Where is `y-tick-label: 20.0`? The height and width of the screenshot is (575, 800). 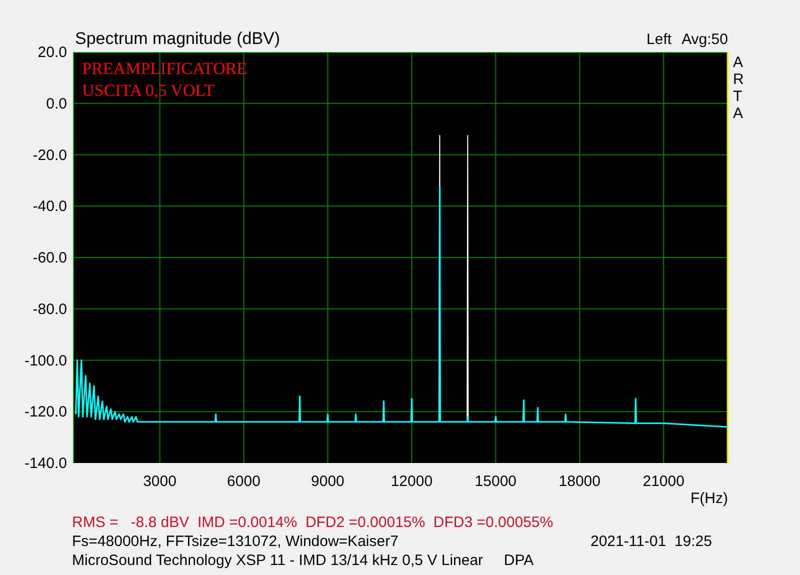
y-tick-label: 20.0 is located at coordinates (52, 52).